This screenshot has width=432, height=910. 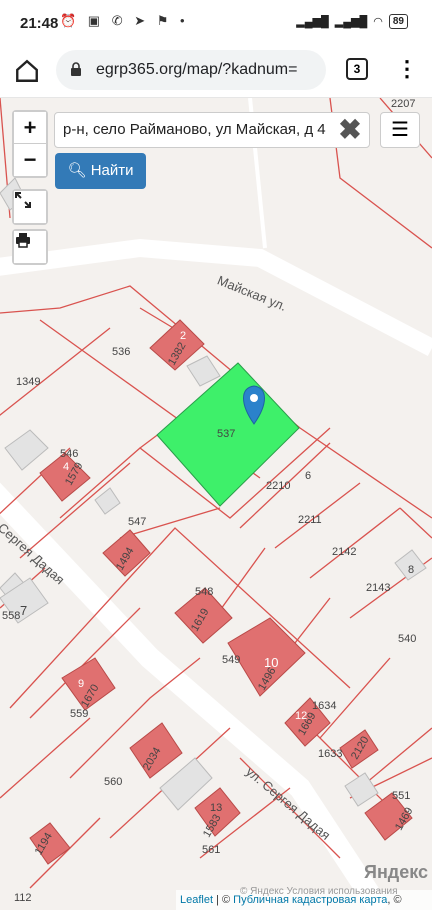 I want to click on browser-toolbar: egrp365.org/map/?kadnum= 3 ⋮, so click(x=216, y=72).